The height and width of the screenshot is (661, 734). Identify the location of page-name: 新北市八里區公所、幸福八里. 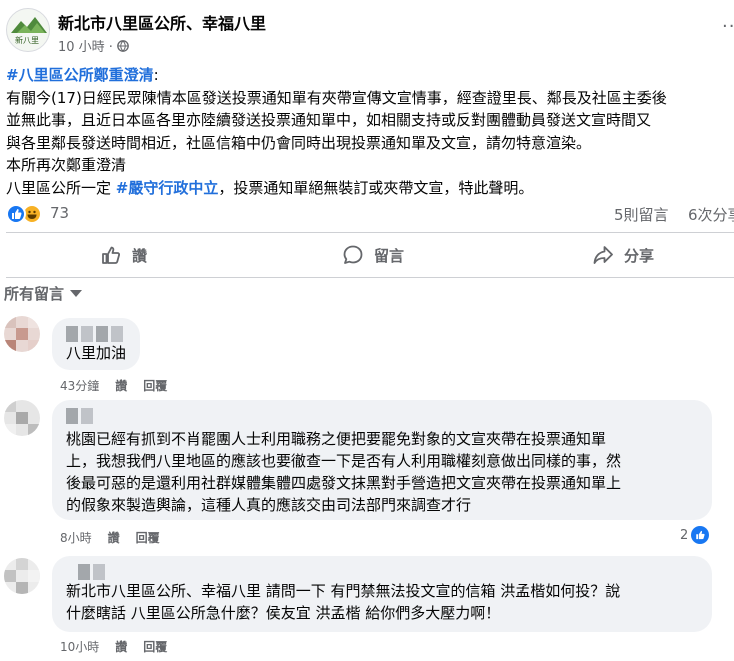
(162, 22).